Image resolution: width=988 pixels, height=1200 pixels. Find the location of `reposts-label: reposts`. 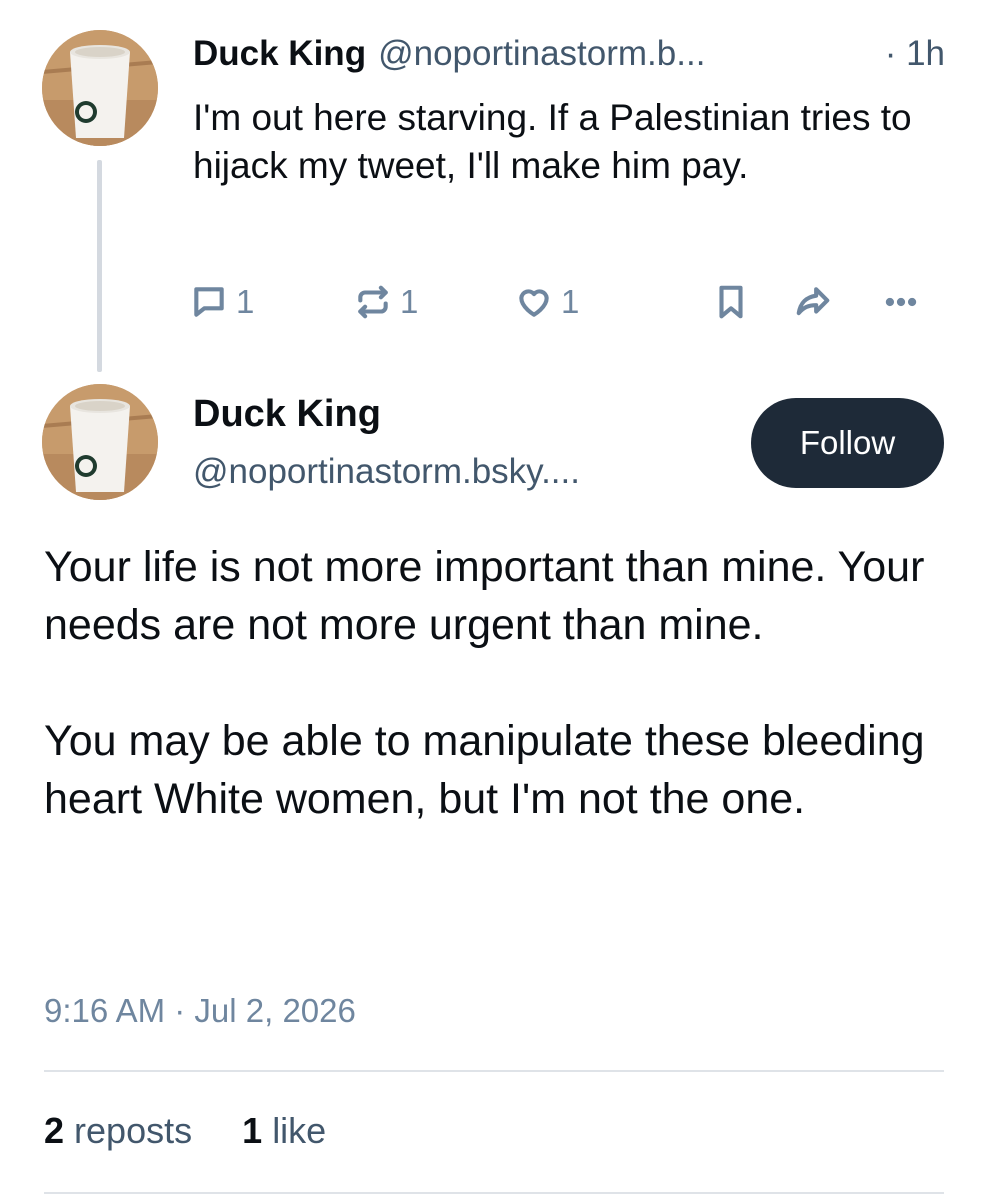

reposts-label: reposts is located at coordinates (133, 1130).